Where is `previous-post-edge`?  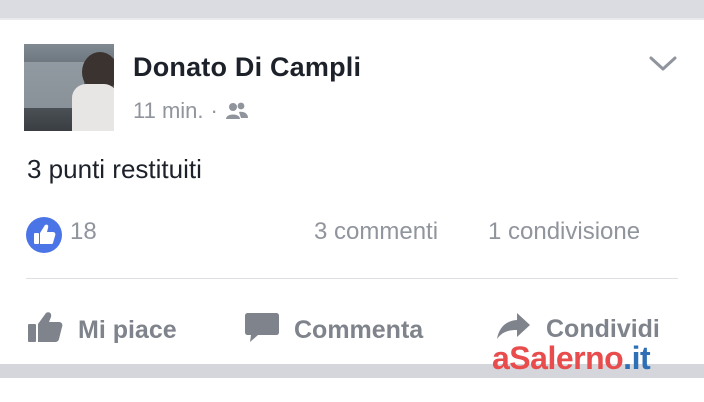 previous-post-edge is located at coordinates (352, 9).